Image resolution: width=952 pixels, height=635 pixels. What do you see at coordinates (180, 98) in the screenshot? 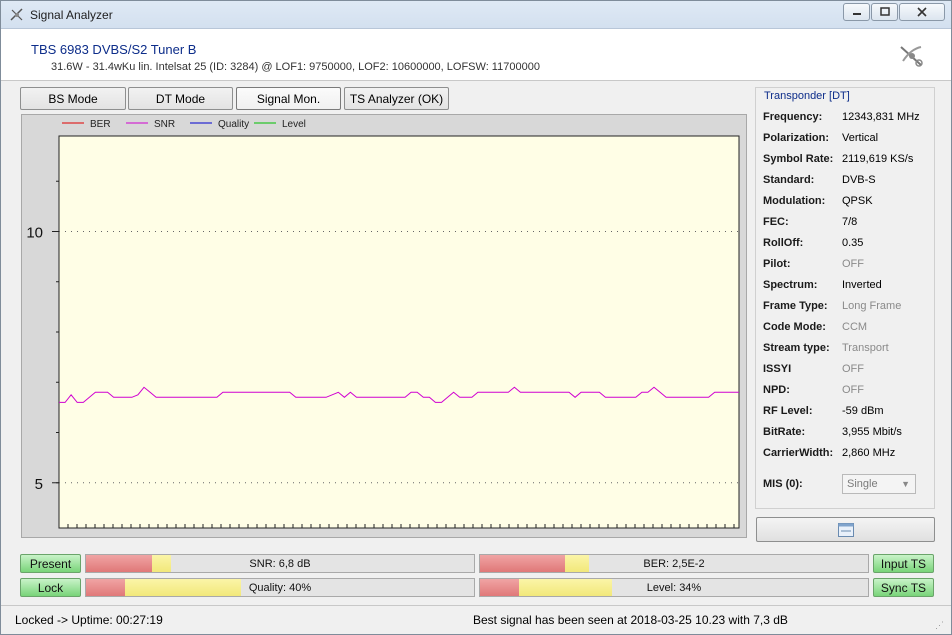
I see `tab-dt-mode: DT Mode` at bounding box center [180, 98].